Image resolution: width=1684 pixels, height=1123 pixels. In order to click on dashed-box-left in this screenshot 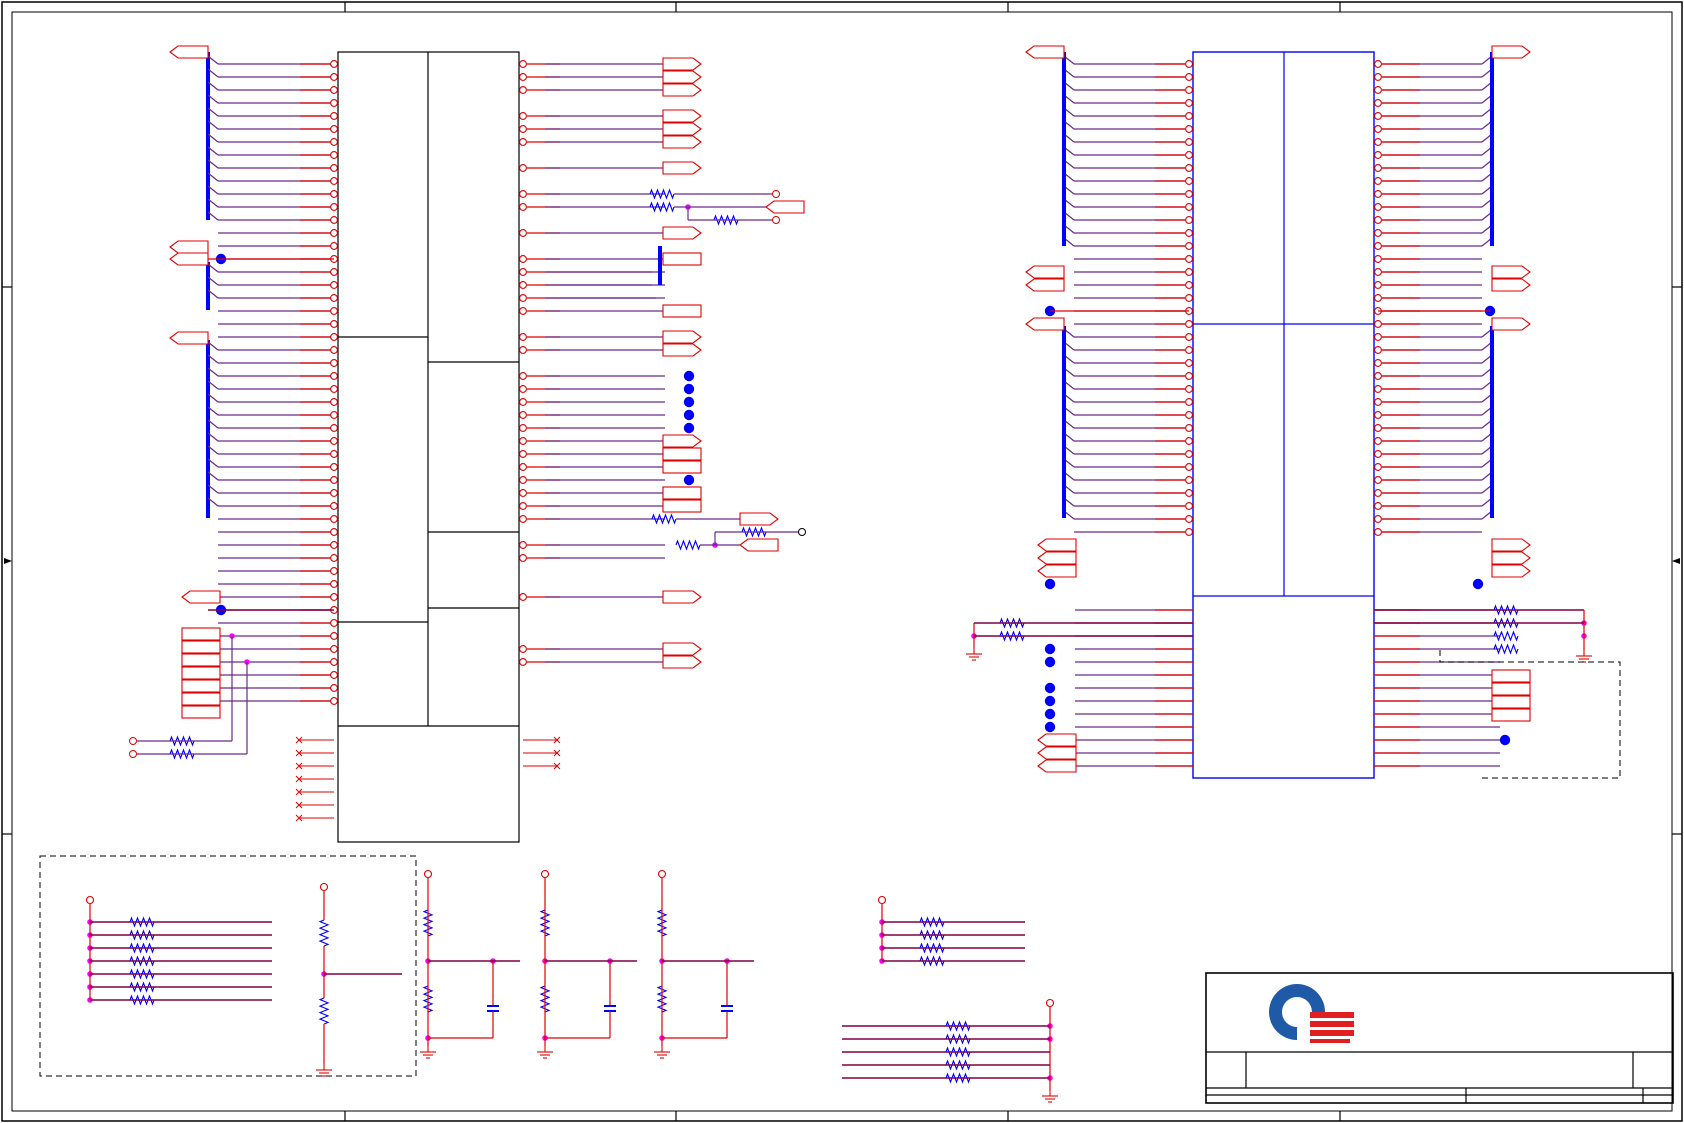, I will do `click(228, 966)`.